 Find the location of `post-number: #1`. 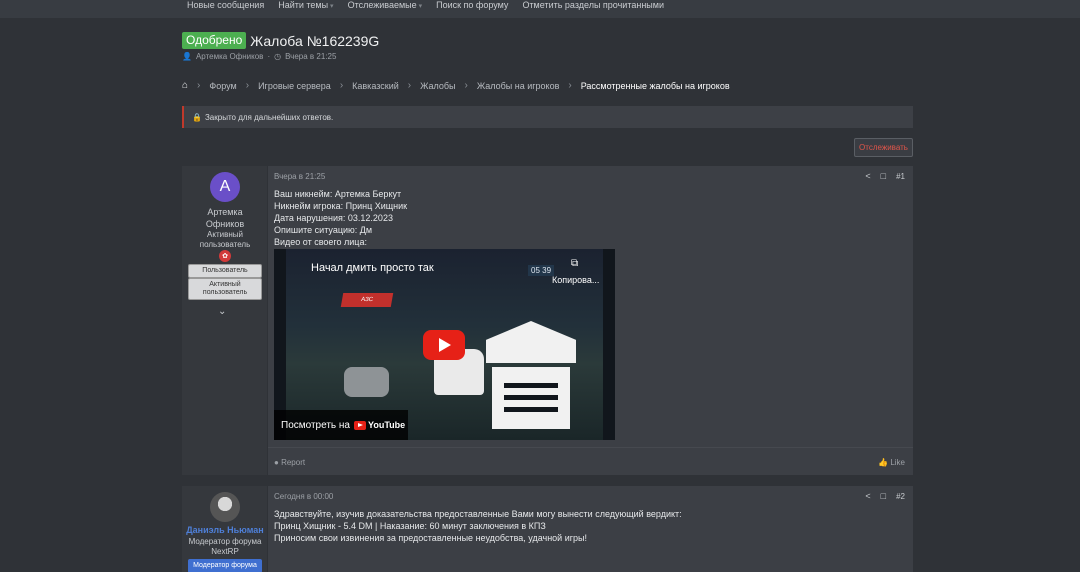

post-number: #1 is located at coordinates (900, 176).